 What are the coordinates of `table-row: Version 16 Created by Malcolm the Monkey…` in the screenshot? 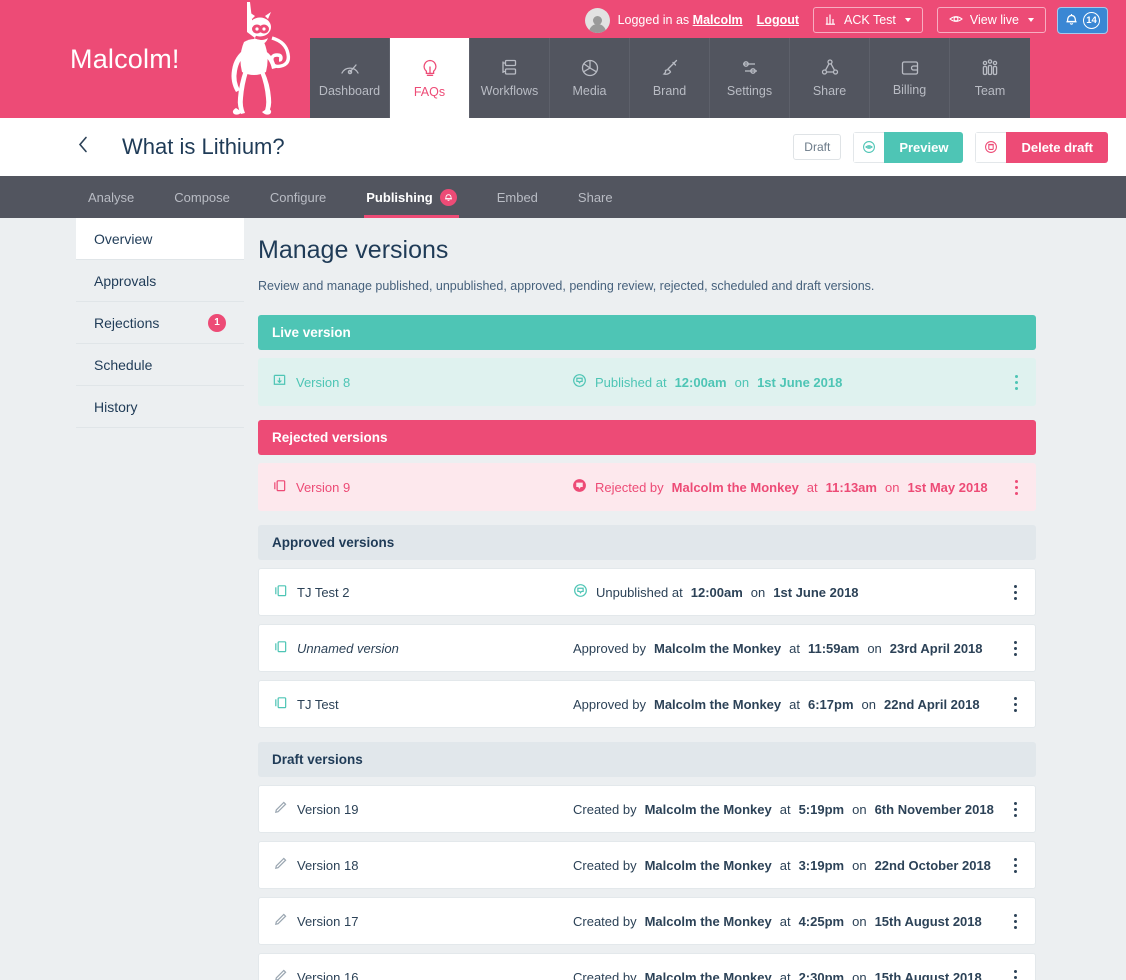 It's located at (647, 966).